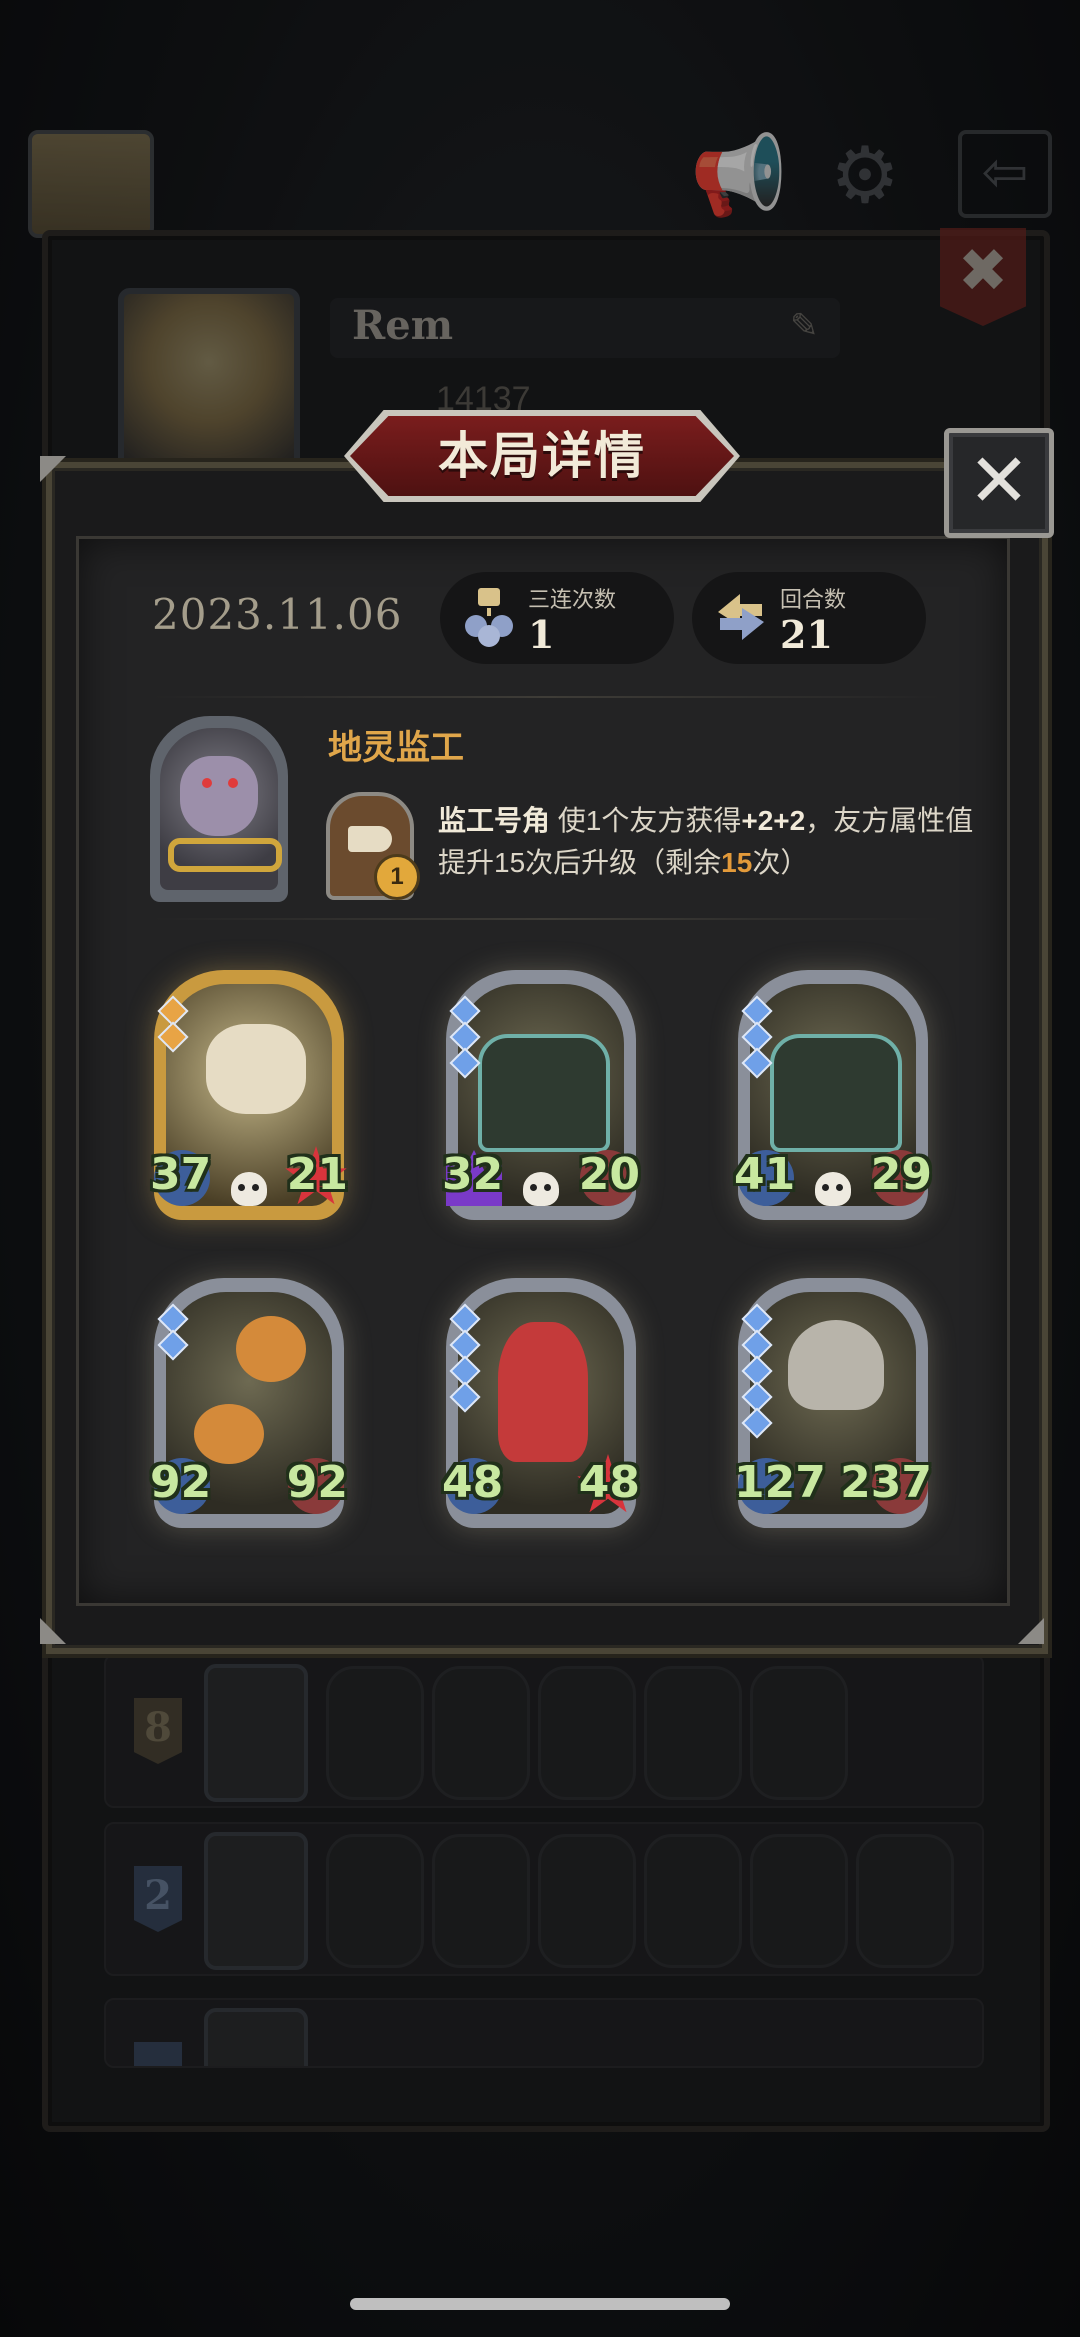 The width and height of the screenshot is (1080, 2337). I want to click on match-history-row: 2, so click(544, 1899).